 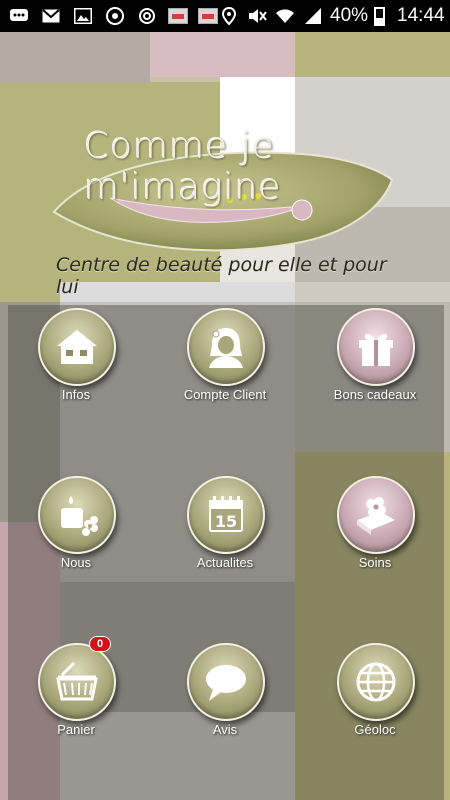 What do you see at coordinates (226, 521) in the screenshot?
I see `calendar-day: 15` at bounding box center [226, 521].